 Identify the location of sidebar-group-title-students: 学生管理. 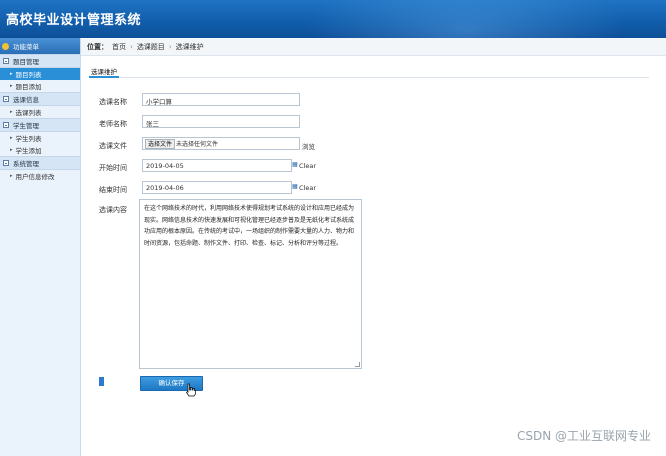
(40, 125).